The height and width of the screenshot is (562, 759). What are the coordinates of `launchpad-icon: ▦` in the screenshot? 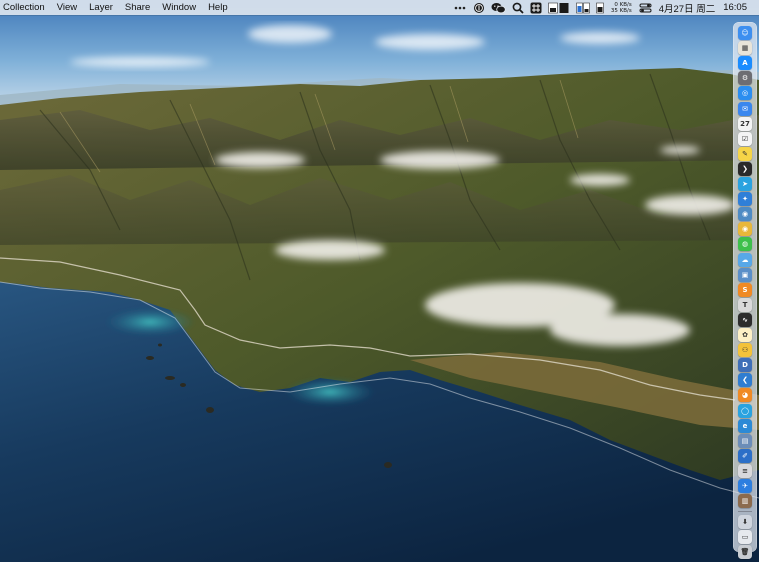 It's located at (745, 48).